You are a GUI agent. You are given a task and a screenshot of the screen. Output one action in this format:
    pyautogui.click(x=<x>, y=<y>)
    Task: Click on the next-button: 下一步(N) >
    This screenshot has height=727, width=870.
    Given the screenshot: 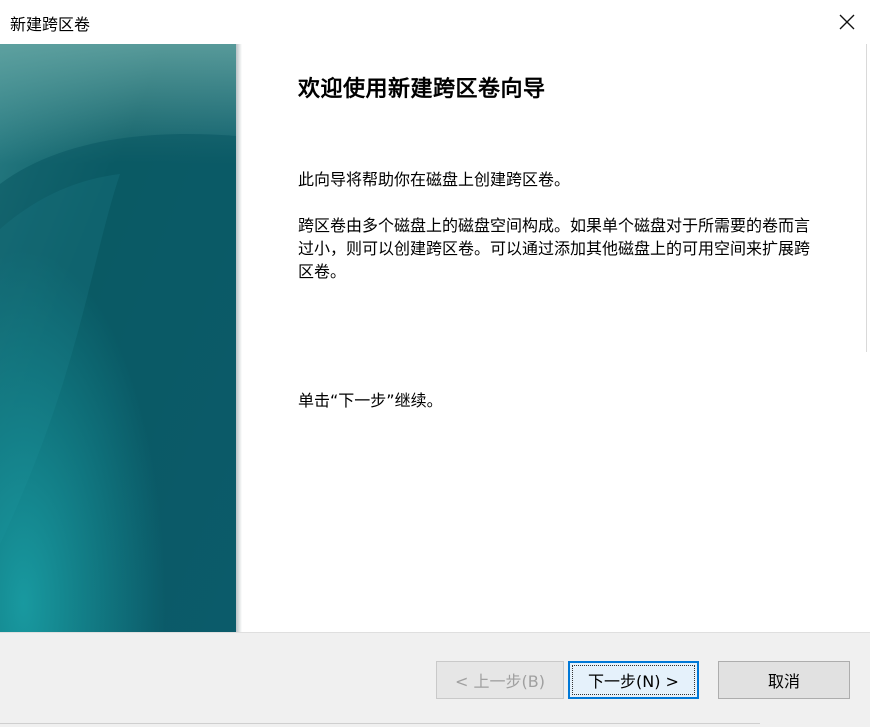 What is the action you would take?
    pyautogui.click(x=633, y=680)
    